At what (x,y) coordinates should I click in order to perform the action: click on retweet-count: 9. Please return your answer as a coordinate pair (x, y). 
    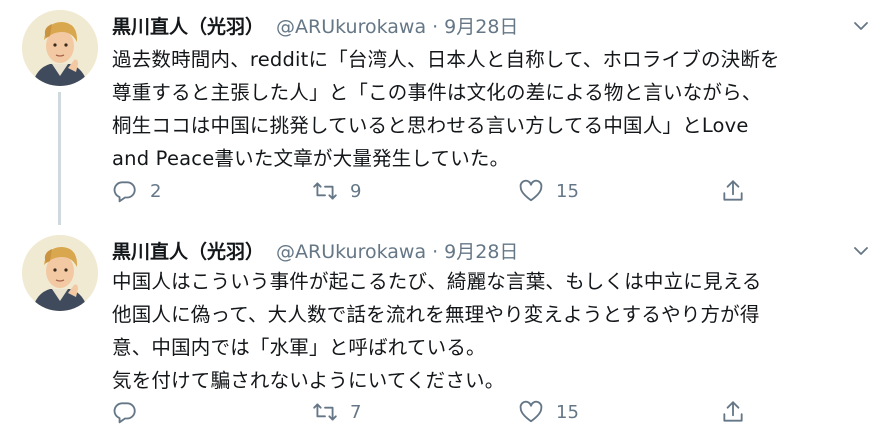
    Looking at the image, I should click on (356, 191).